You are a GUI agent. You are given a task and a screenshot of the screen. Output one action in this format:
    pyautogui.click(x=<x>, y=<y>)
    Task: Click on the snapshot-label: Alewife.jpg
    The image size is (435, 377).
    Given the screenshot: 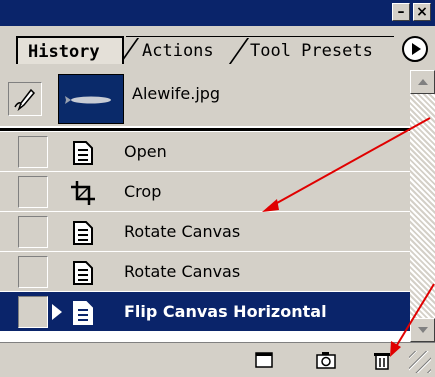 What is the action you would take?
    pyautogui.click(x=176, y=93)
    